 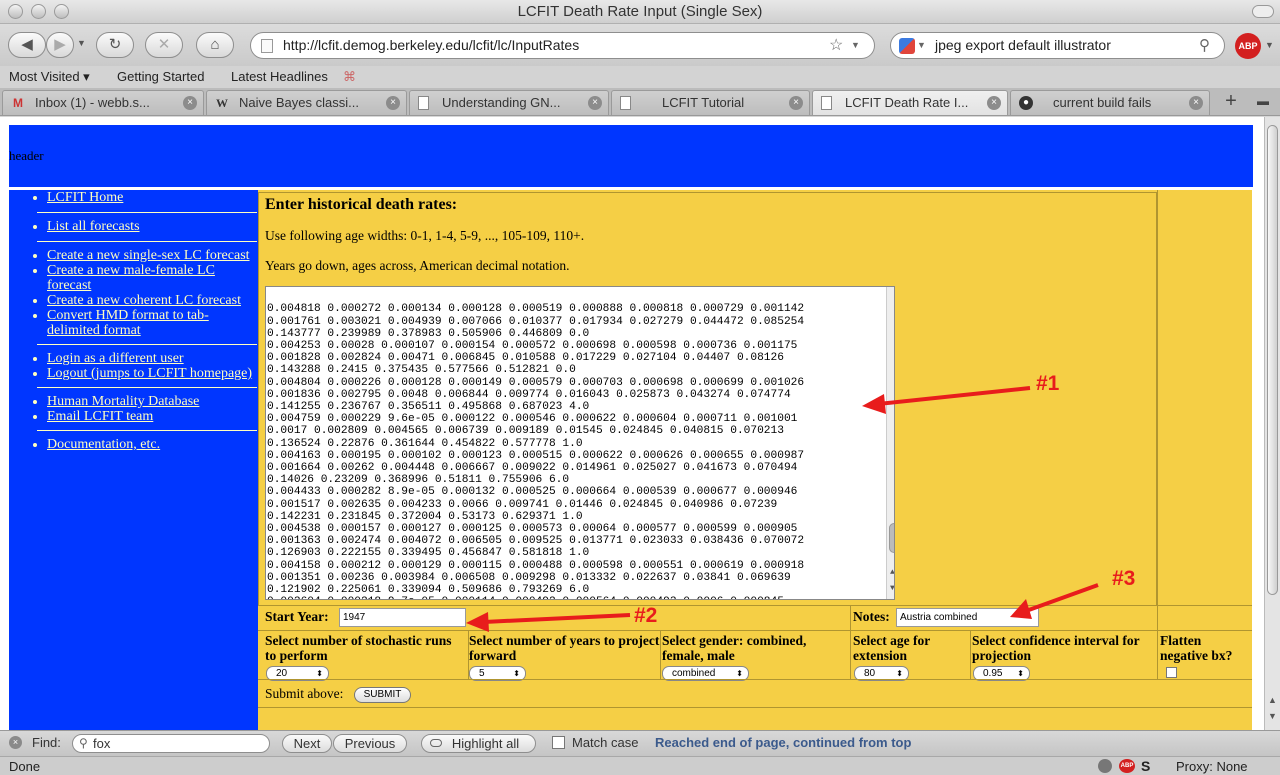 What do you see at coordinates (1105, 766) in the screenshot?
I see `addon-icon` at bounding box center [1105, 766].